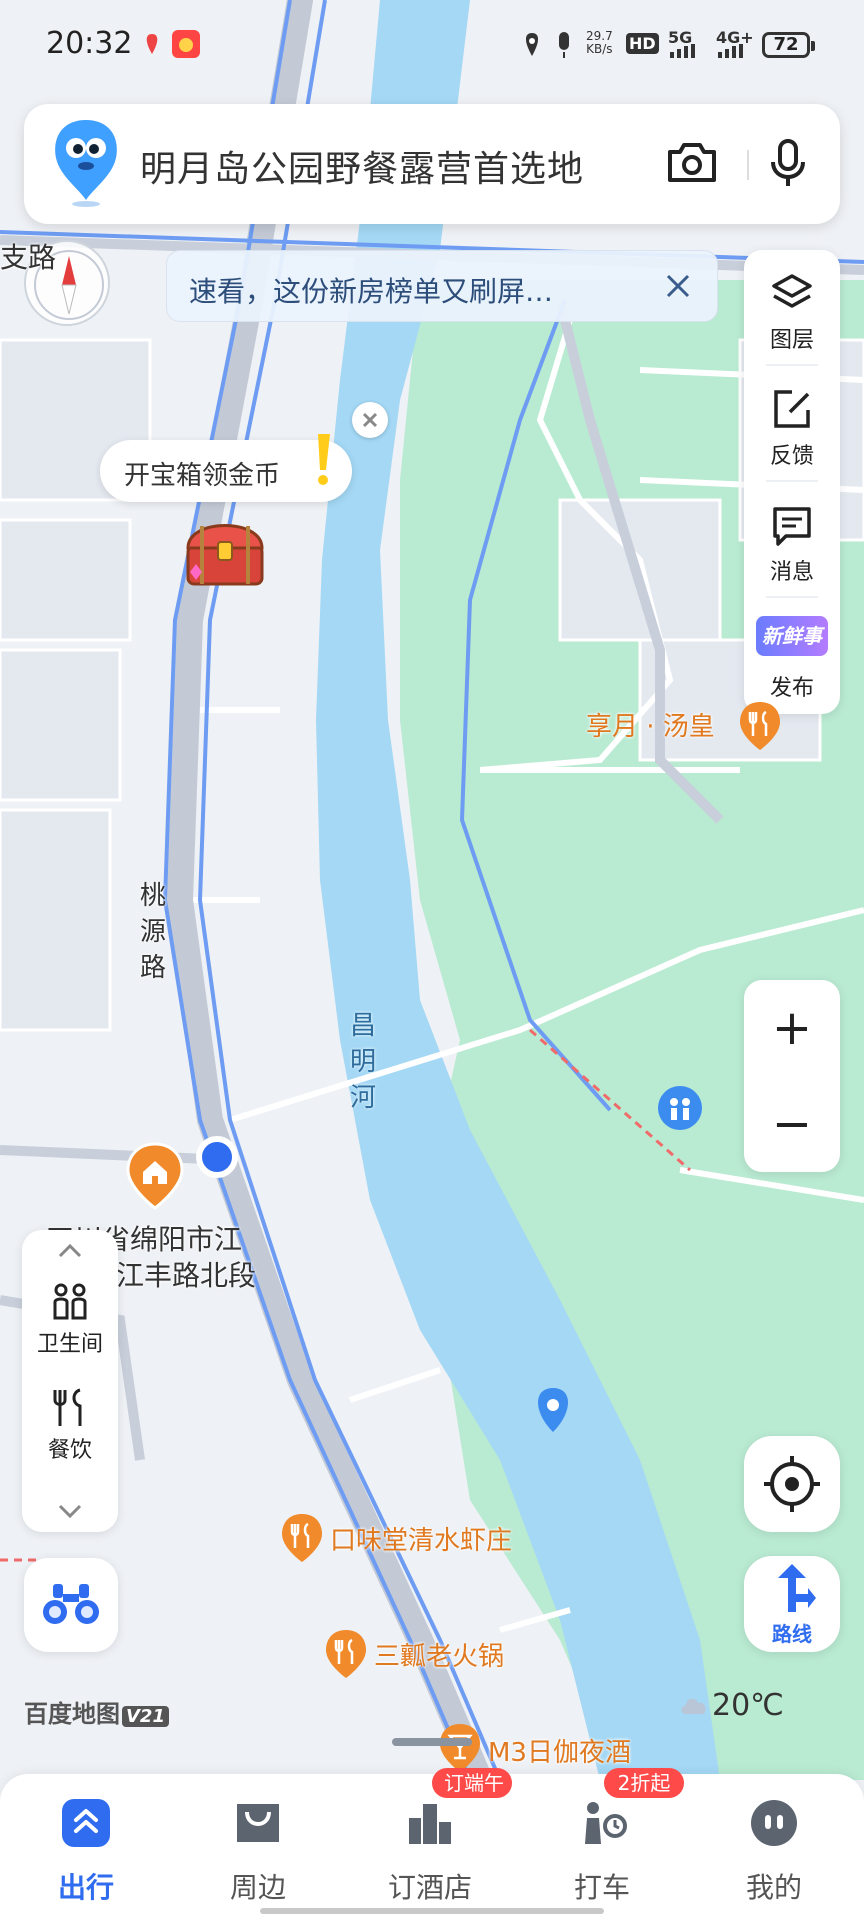 The width and height of the screenshot is (864, 1920). What do you see at coordinates (460, 1748) in the screenshot?
I see `bar-pin-icon` at bounding box center [460, 1748].